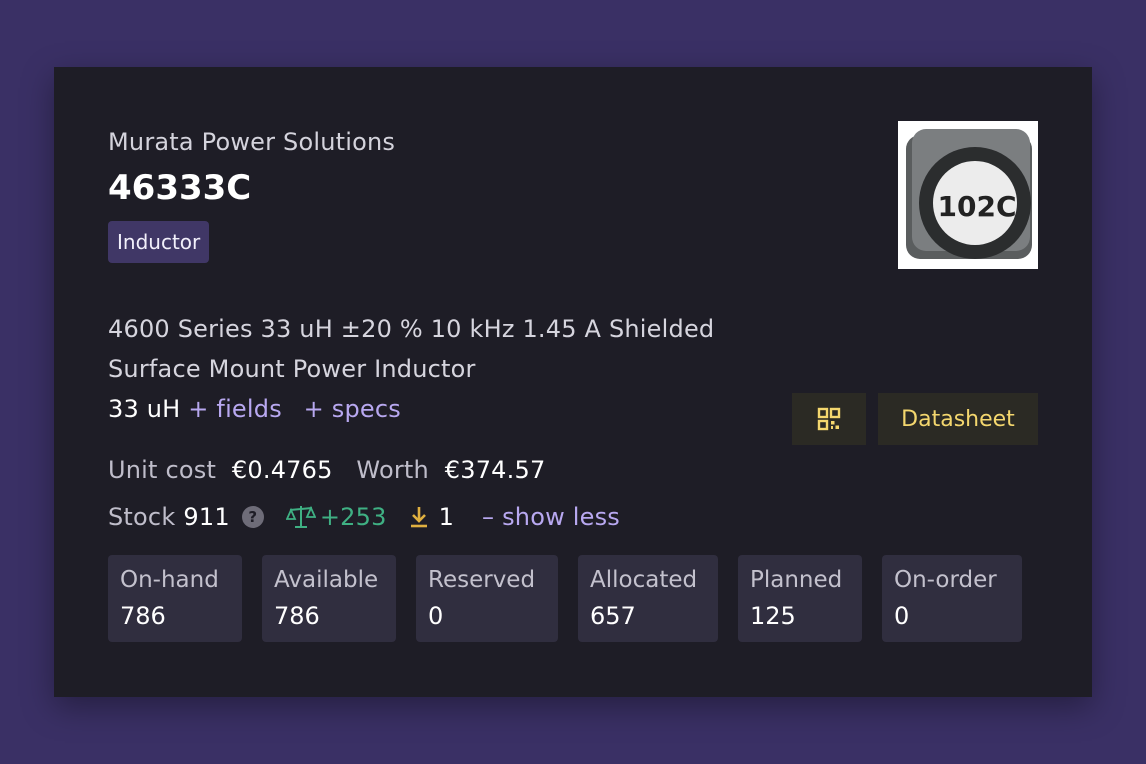 This screenshot has width=1146, height=764. I want to click on tile-available: Available 786, so click(329, 598).